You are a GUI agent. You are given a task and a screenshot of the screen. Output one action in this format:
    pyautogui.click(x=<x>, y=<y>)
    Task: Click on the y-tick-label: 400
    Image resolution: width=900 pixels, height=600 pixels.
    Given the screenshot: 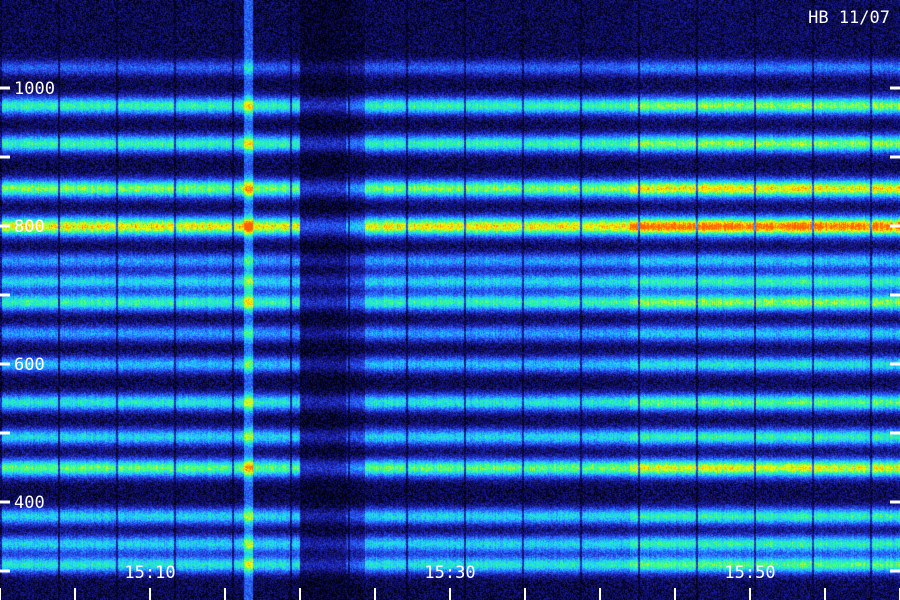 What is the action you would take?
    pyautogui.click(x=29, y=503)
    